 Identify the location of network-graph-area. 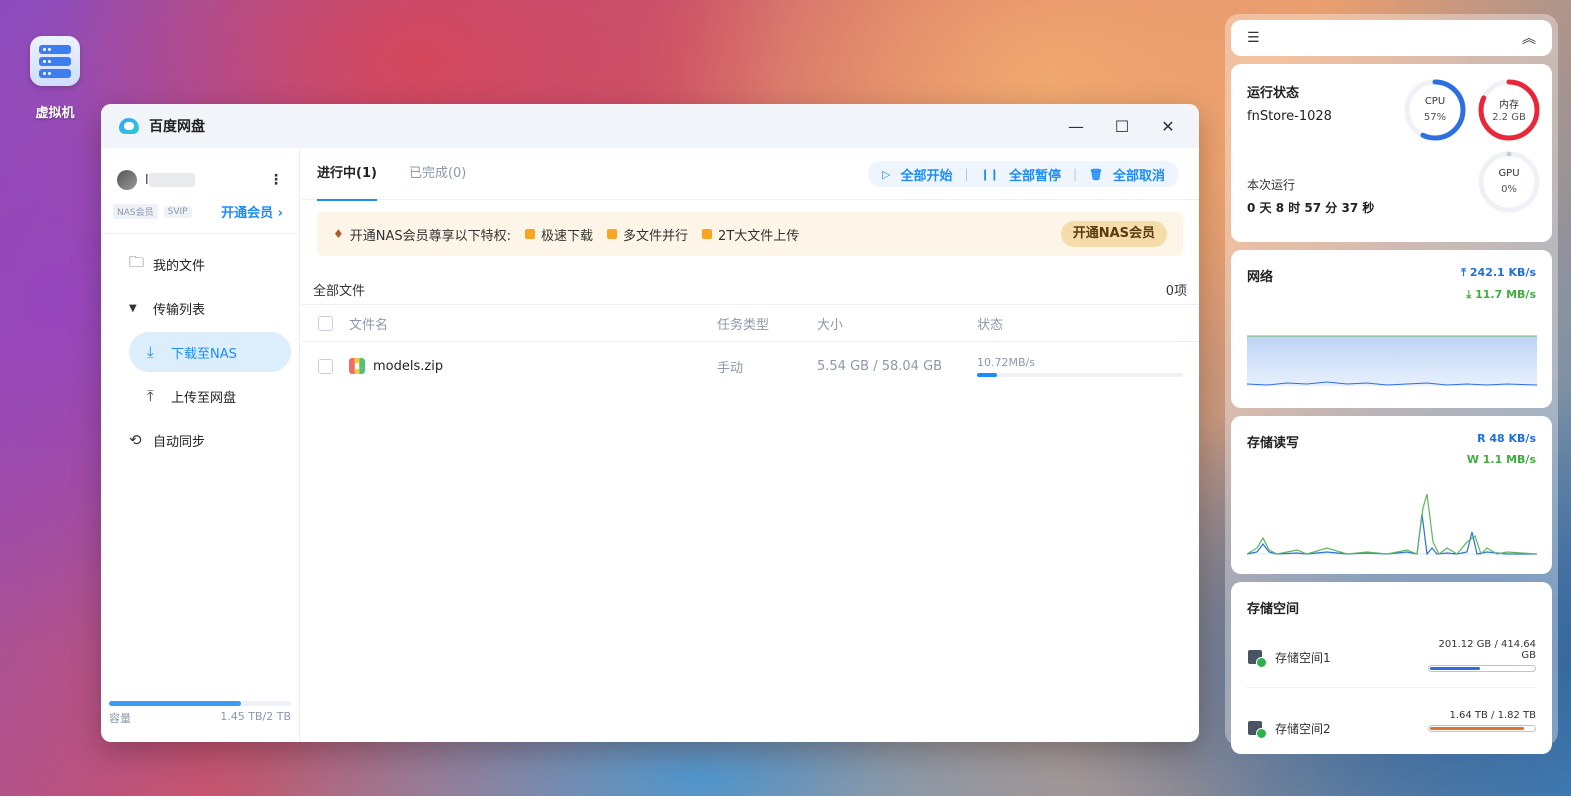
(1392, 361).